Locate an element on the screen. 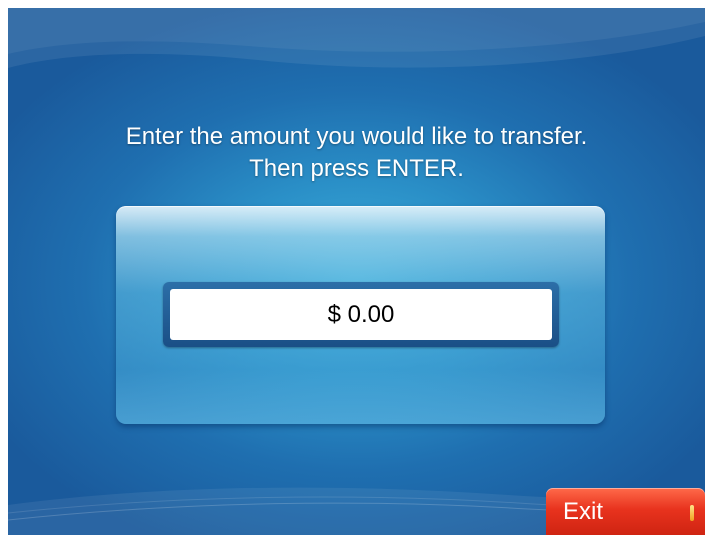 The height and width of the screenshot is (535, 705). exit-indicator-icon is located at coordinates (692, 513).